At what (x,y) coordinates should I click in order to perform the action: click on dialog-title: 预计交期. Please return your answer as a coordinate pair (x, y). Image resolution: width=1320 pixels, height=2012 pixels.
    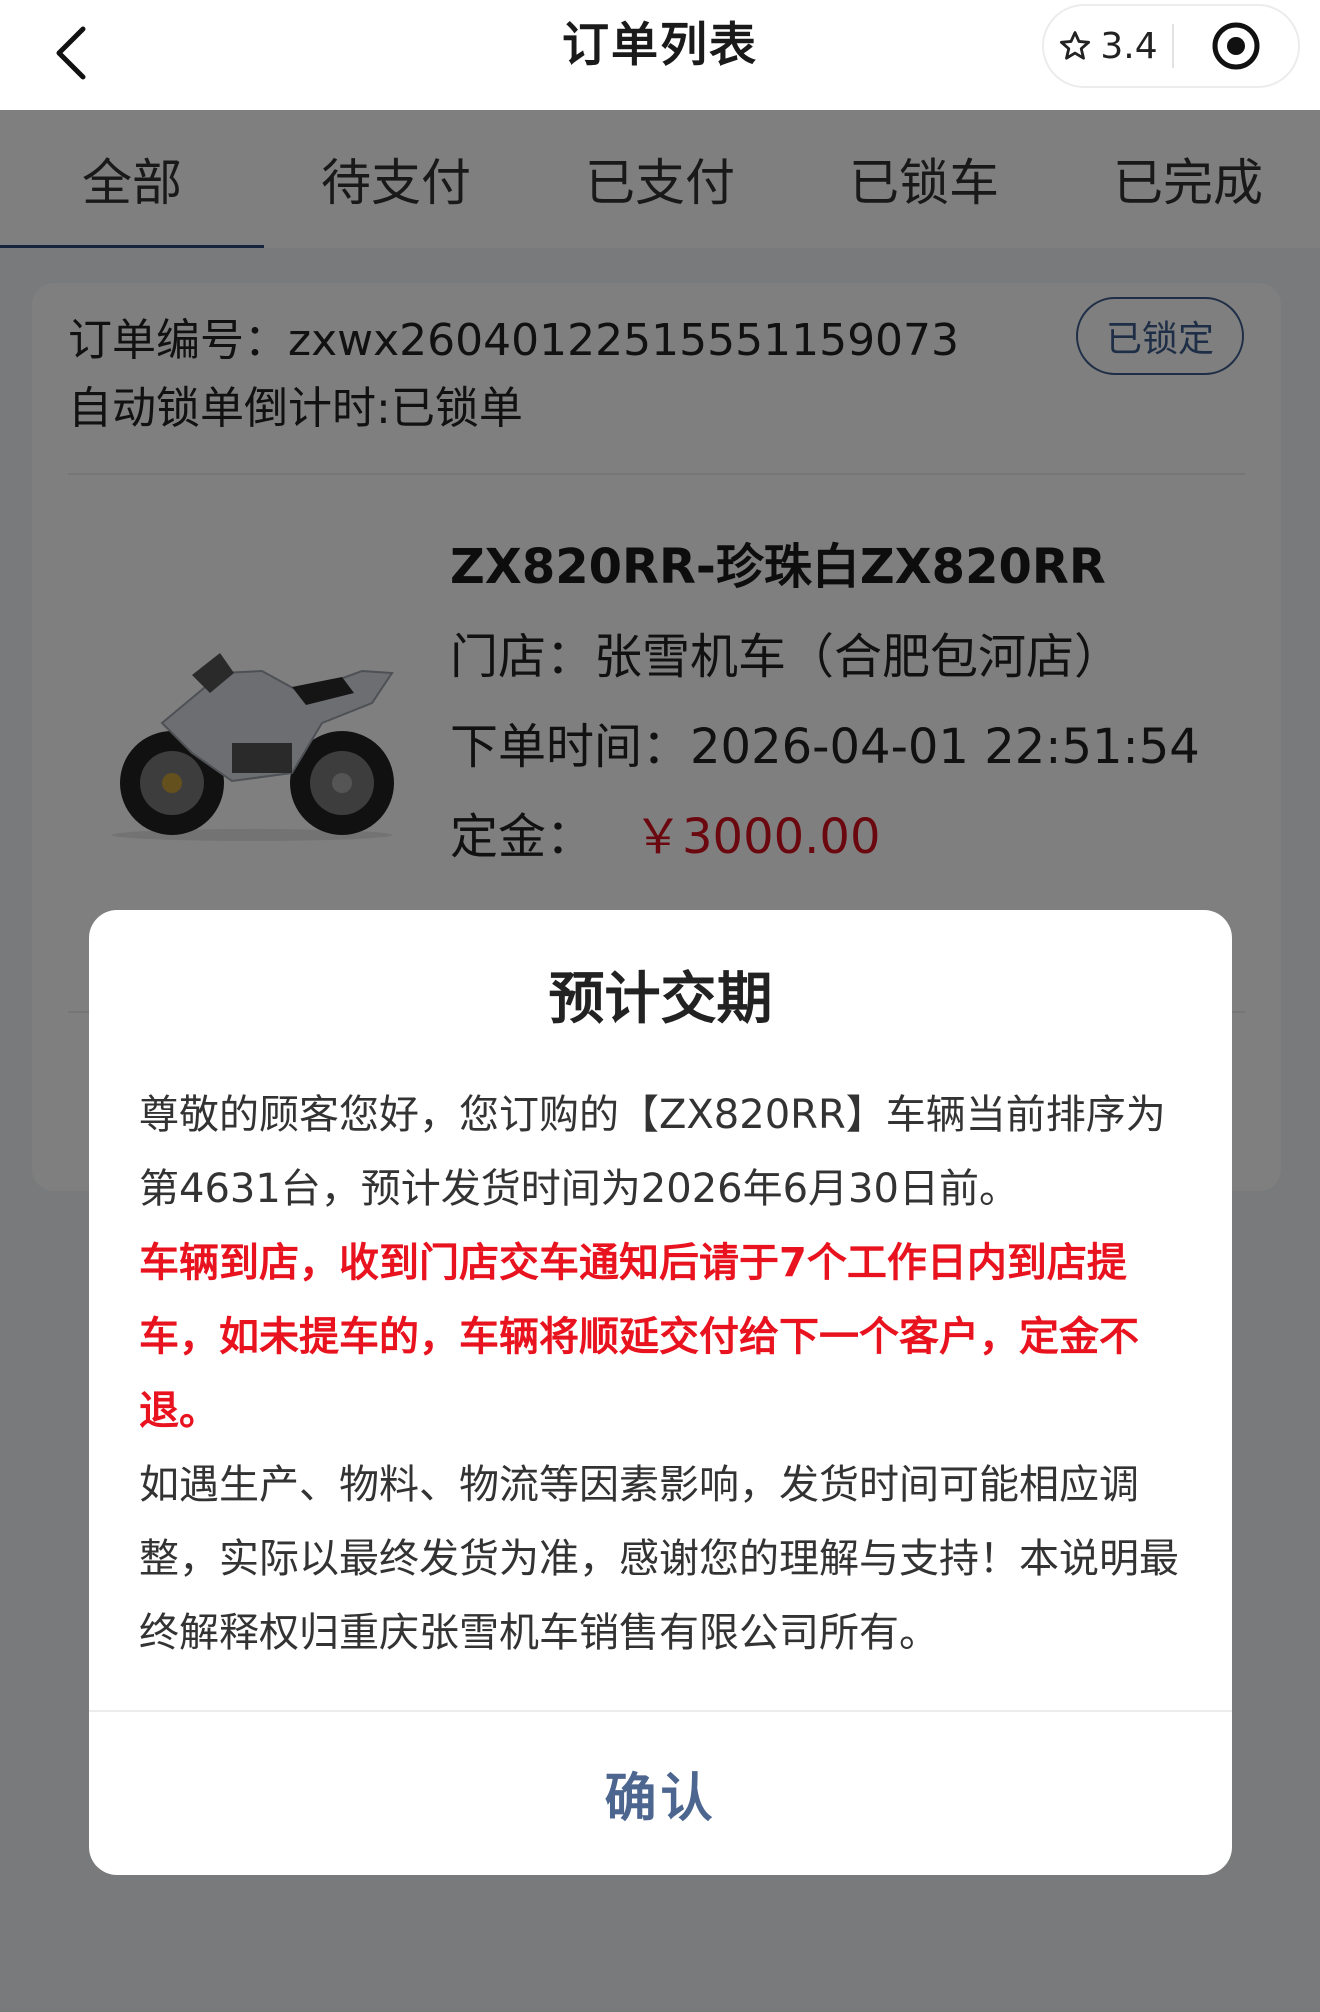
    Looking at the image, I should click on (660, 999).